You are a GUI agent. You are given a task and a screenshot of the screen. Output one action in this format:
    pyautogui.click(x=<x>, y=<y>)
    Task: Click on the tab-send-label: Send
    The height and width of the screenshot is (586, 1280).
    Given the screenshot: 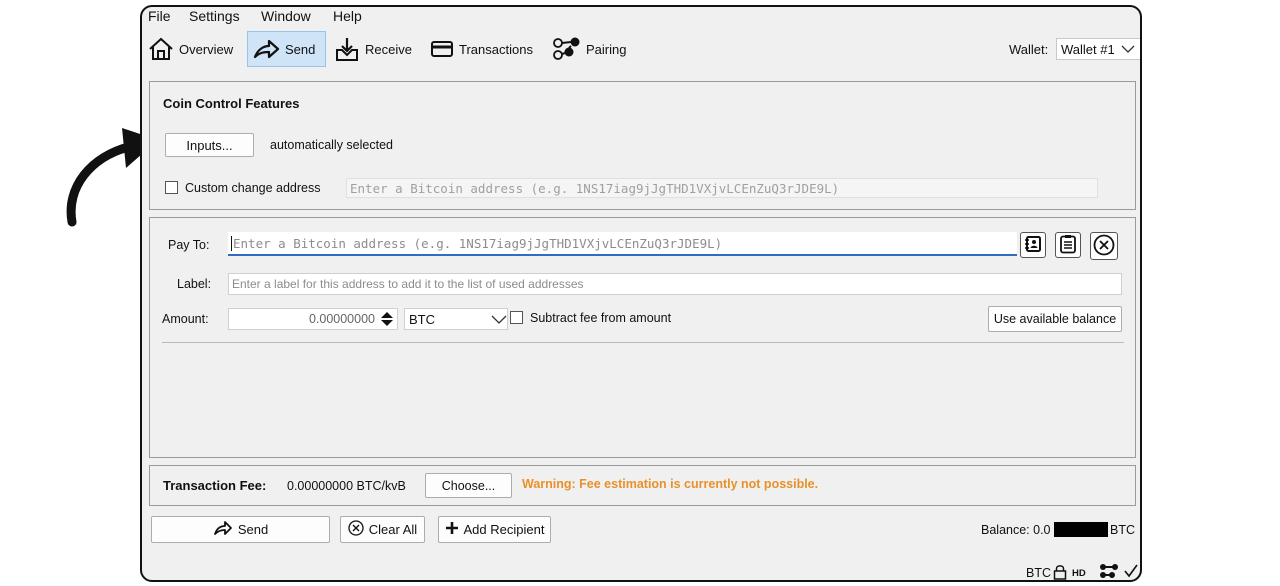 What is the action you would take?
    pyautogui.click(x=300, y=49)
    